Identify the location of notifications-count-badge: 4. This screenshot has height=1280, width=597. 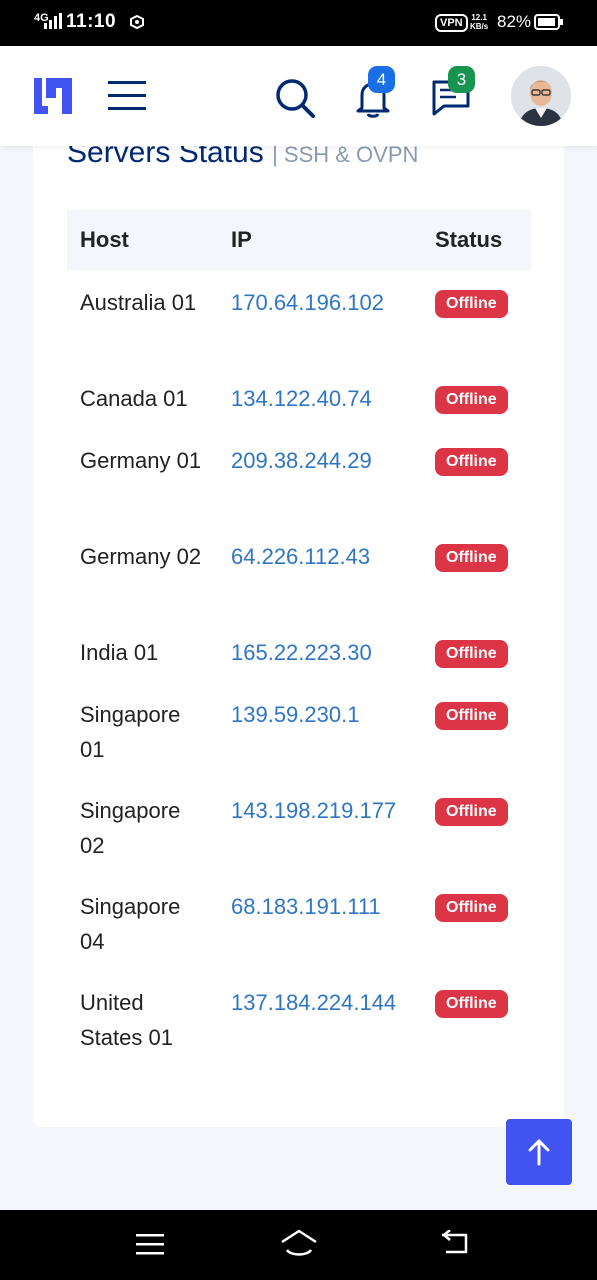
(381, 79).